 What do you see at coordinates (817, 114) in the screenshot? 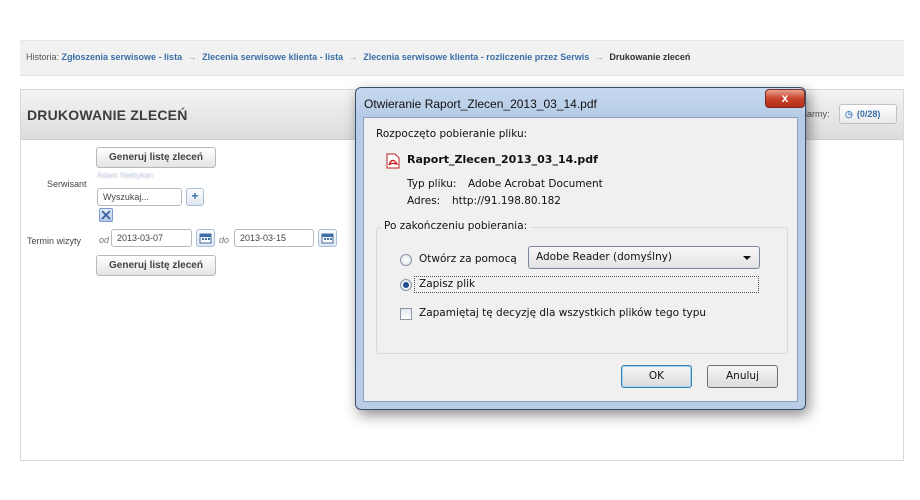
I see `alarm-label: larmy:` at bounding box center [817, 114].